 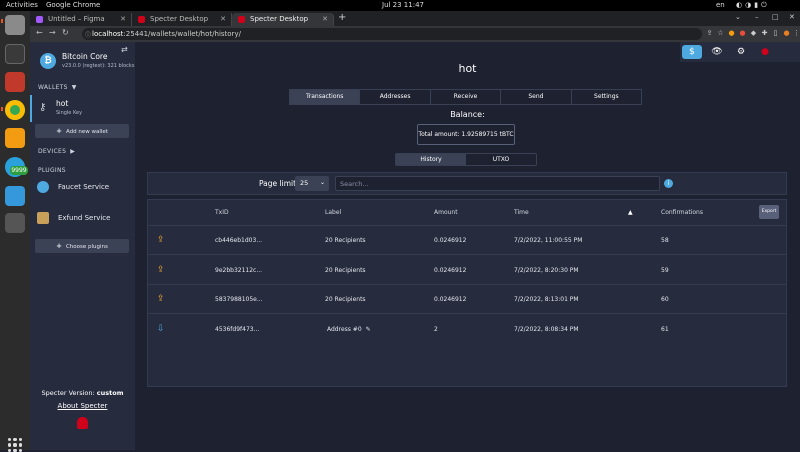 I want to click on plugin-label: Faucet Service, so click(x=84, y=187).